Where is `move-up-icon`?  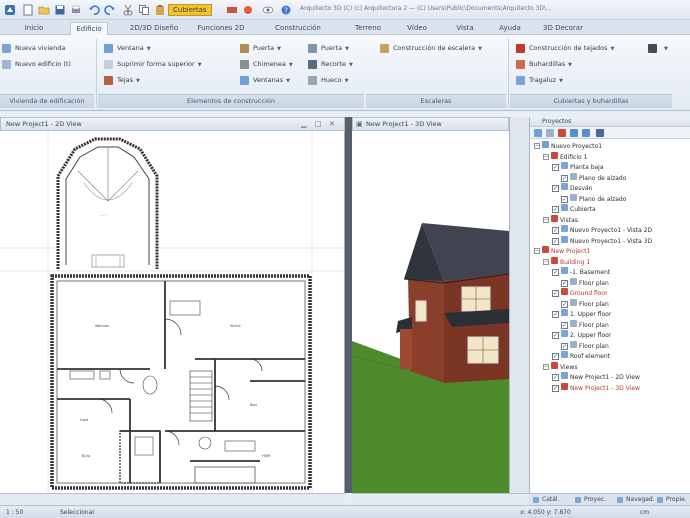
move-up-icon is located at coordinates (574, 133).